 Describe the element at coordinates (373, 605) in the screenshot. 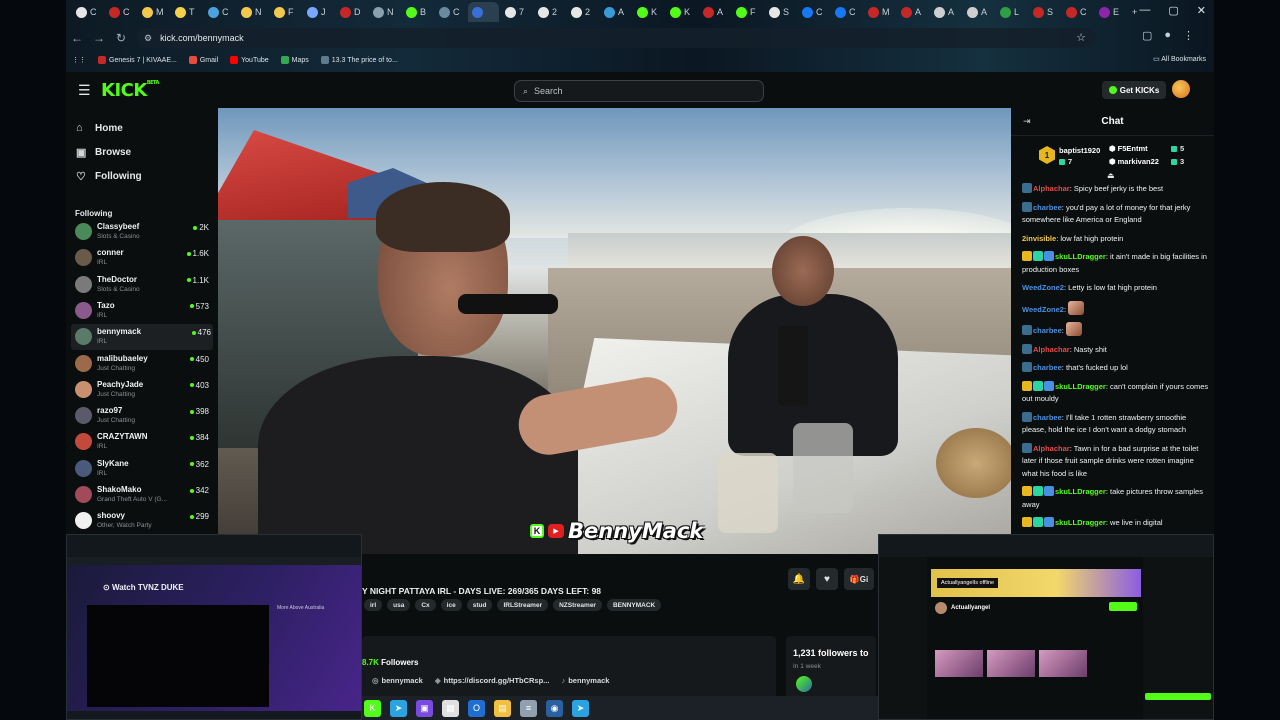

I see `stream-tag: irl` at that location.